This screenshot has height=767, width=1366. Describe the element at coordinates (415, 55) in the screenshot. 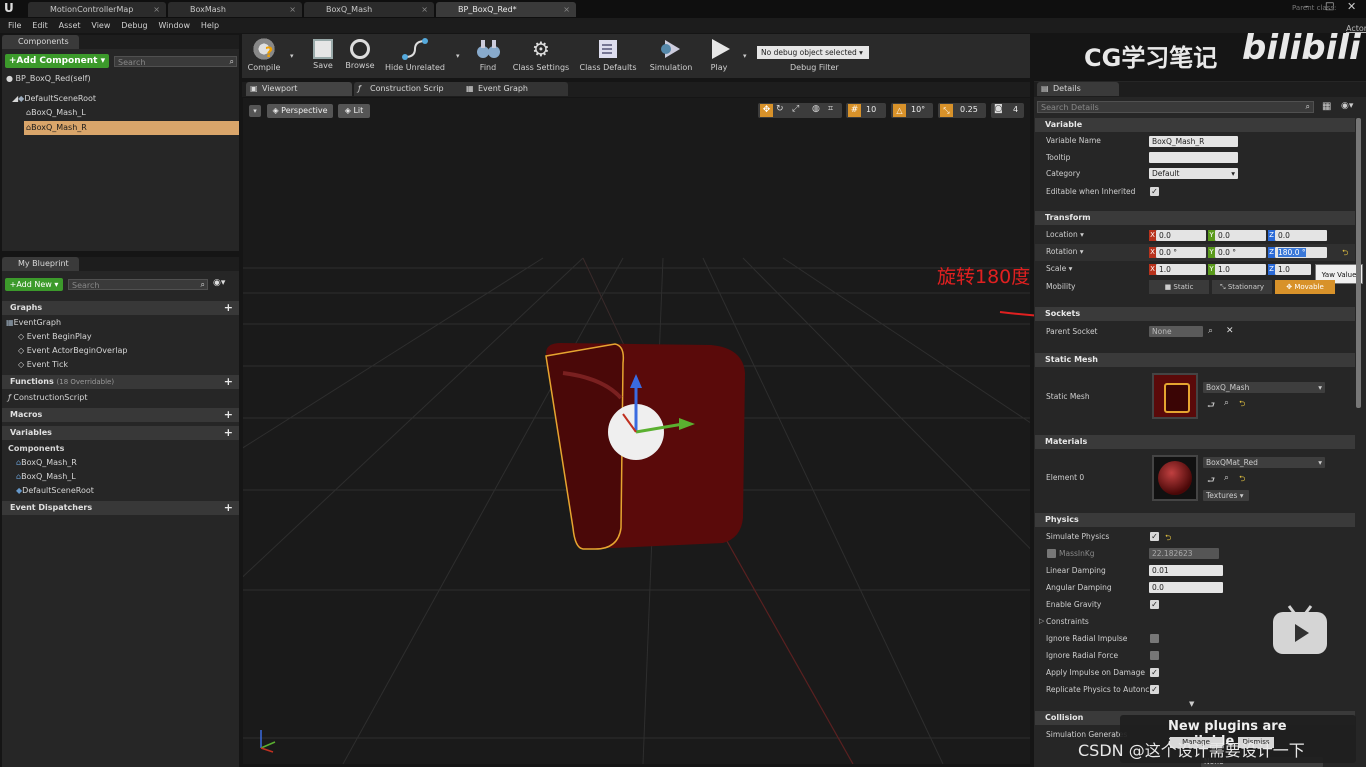

I see `hide-unrelated-button: Hide Unrelated` at that location.